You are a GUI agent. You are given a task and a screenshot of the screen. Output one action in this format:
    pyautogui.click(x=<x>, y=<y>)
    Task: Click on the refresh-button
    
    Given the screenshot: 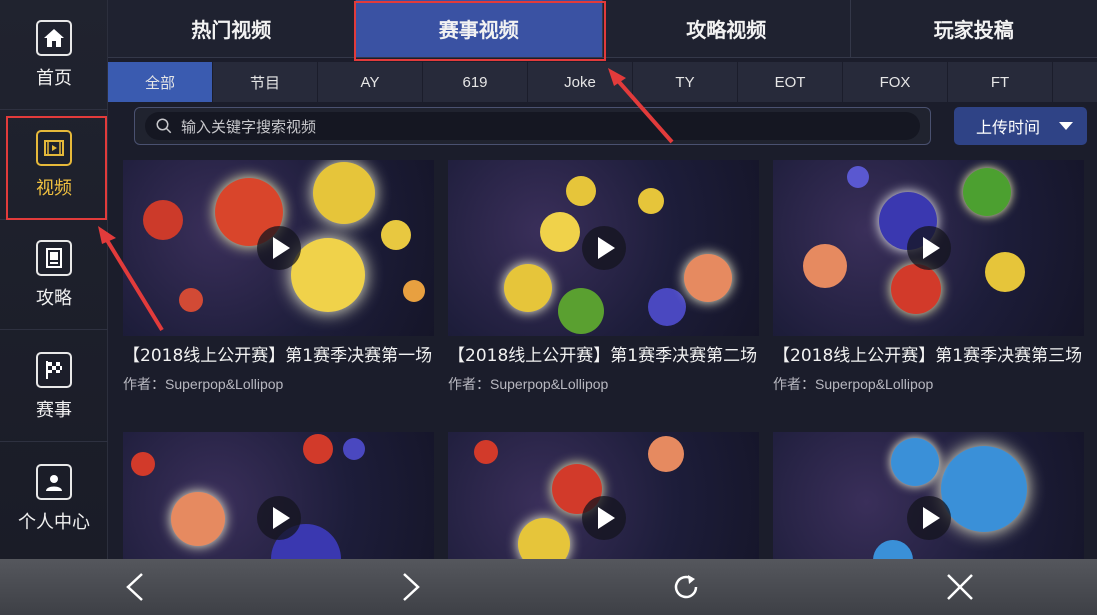 What is the action you would take?
    pyautogui.click(x=686, y=587)
    